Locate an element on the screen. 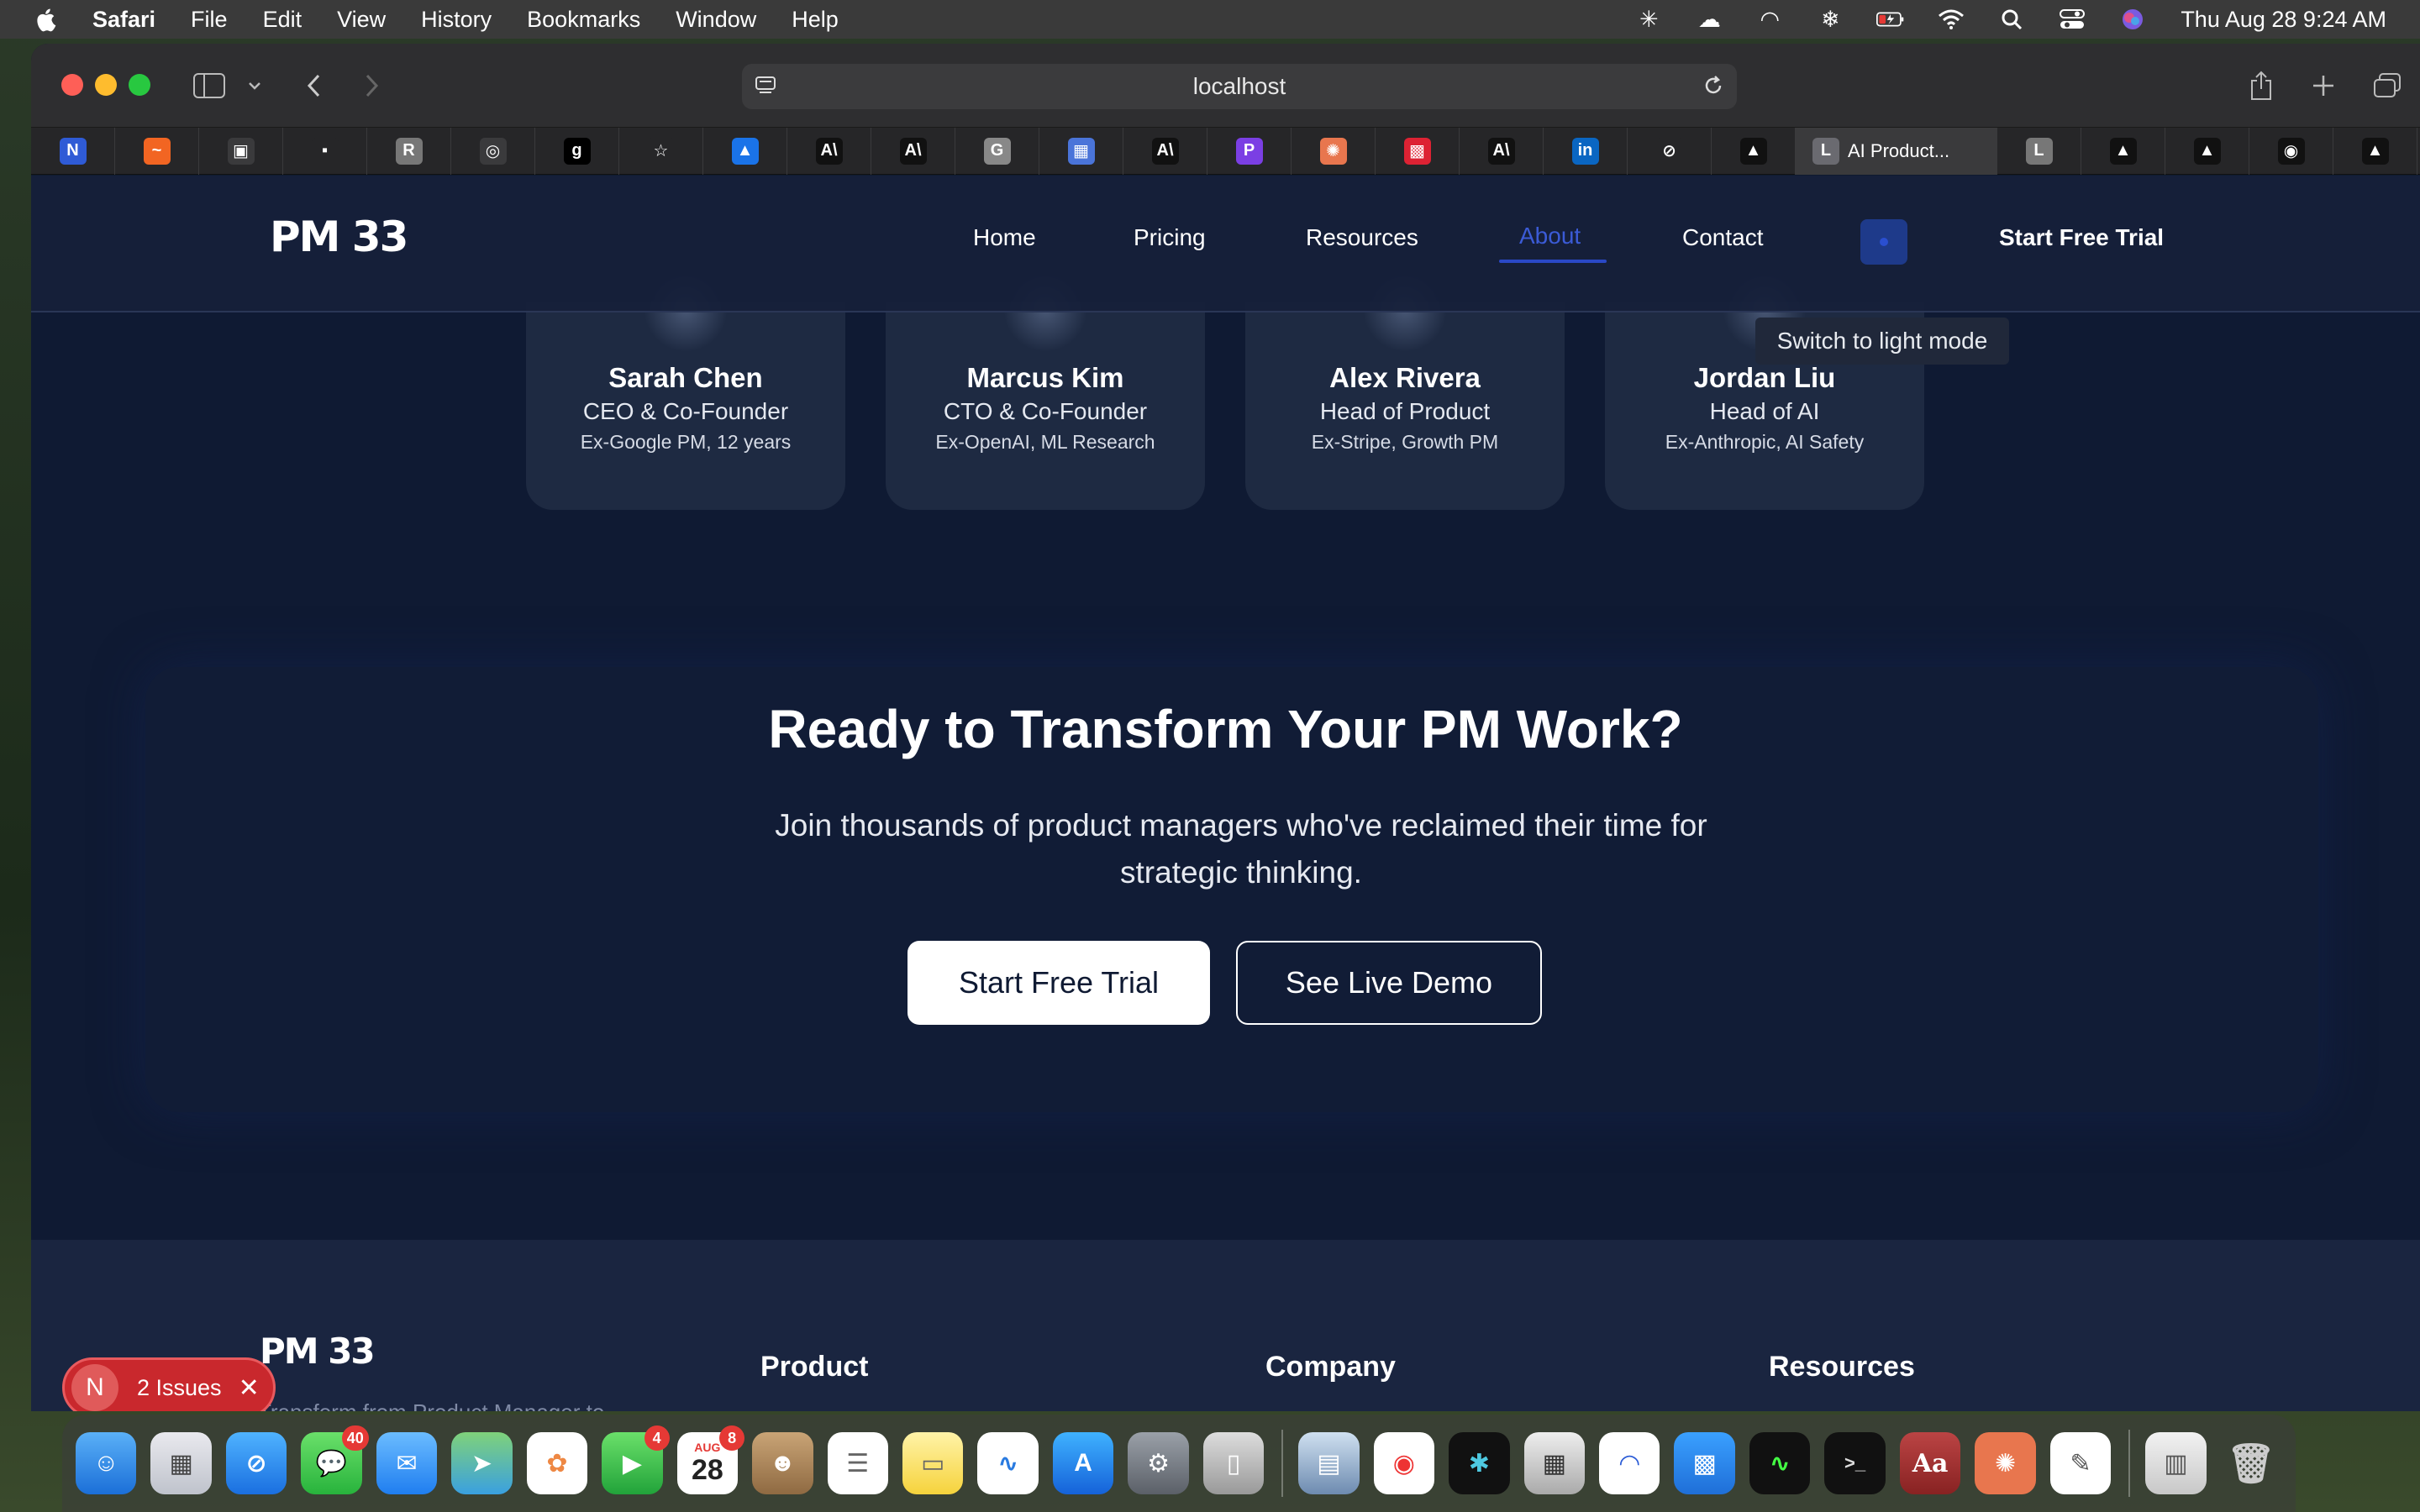 This screenshot has height=1512, width=2420. favorite-tab: N is located at coordinates (73, 151).